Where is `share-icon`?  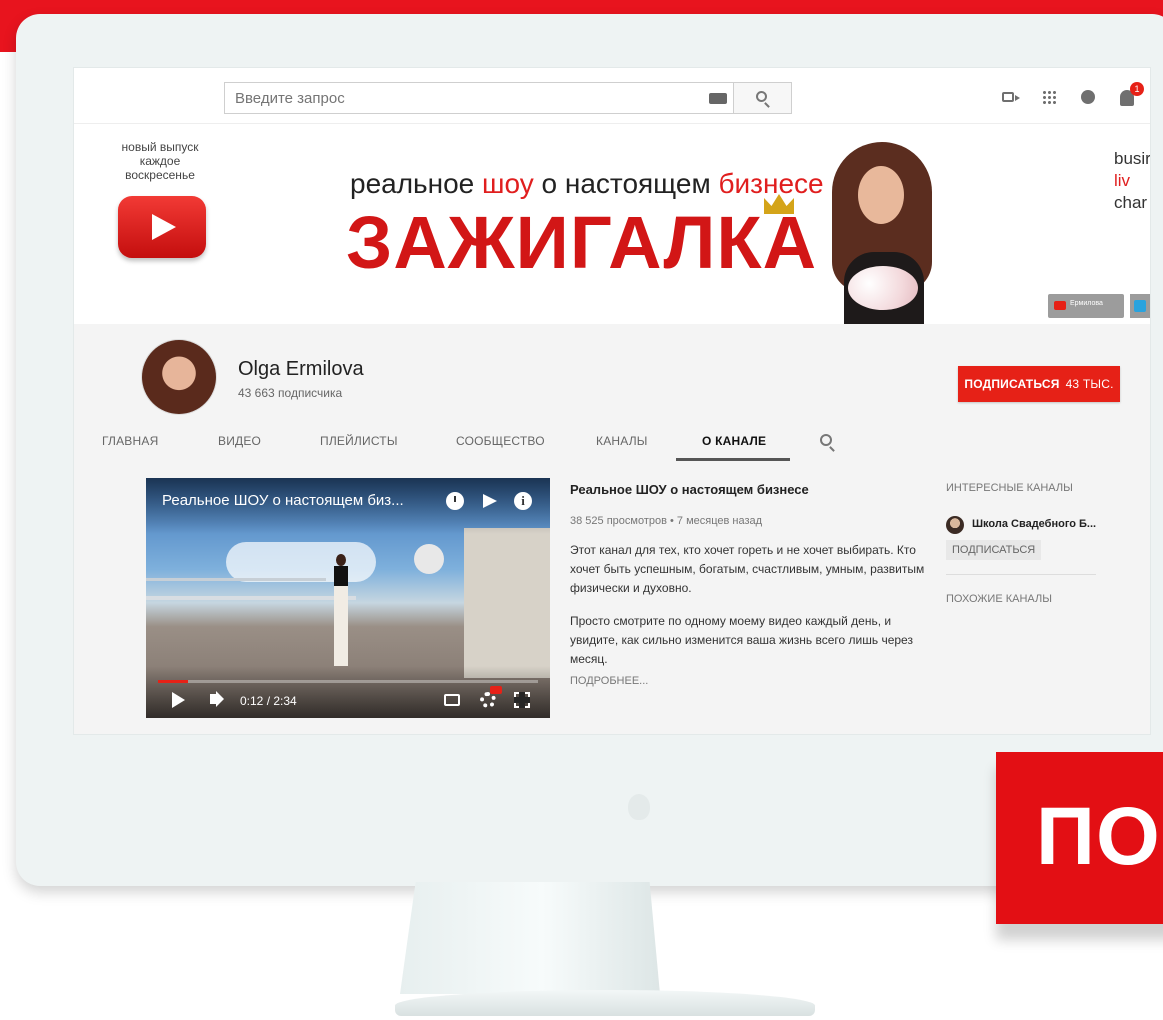
share-icon is located at coordinates (489, 501).